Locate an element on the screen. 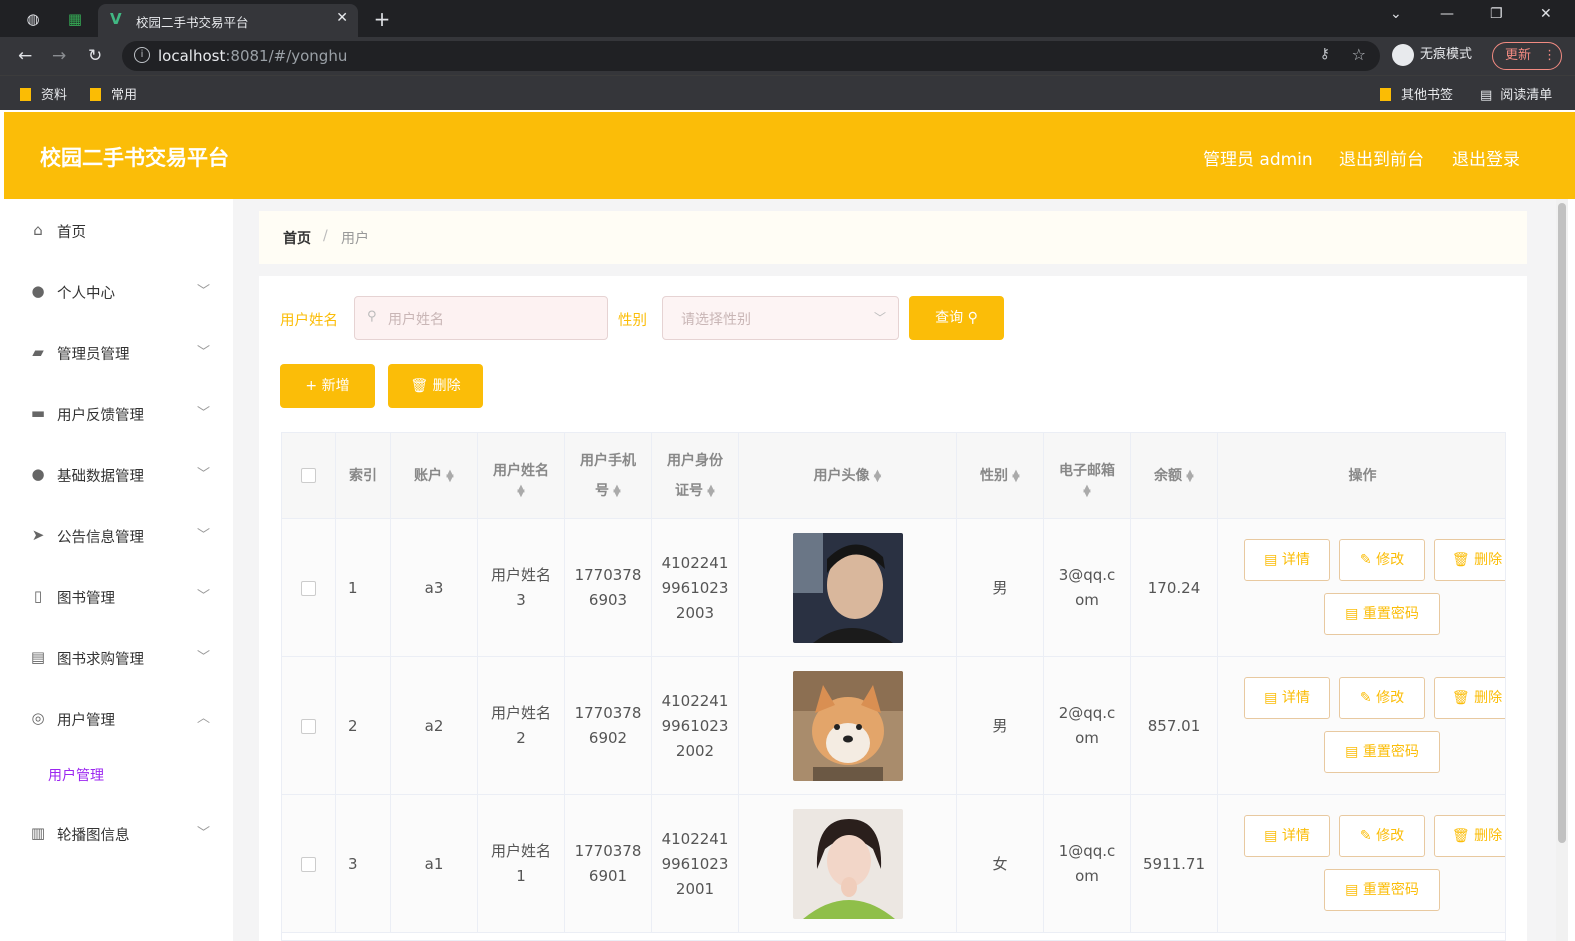 The image size is (1575, 941). tab-search-icon: ⌄ is located at coordinates (1396, 14).